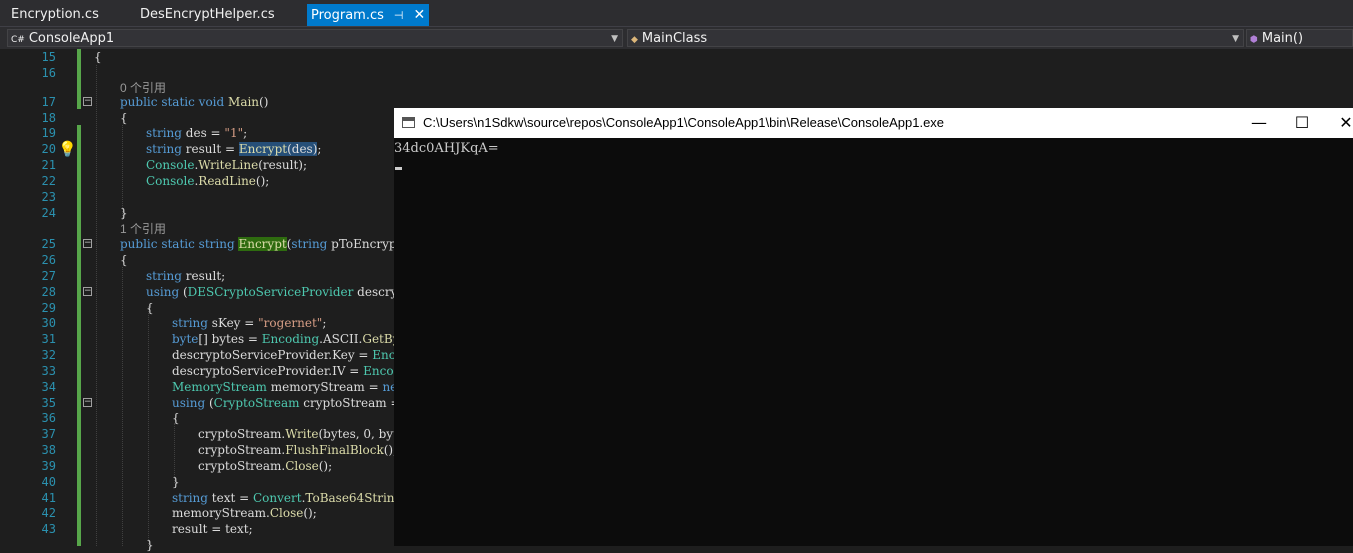  Describe the element at coordinates (48, 57) in the screenshot. I see `line-number: 15` at that location.